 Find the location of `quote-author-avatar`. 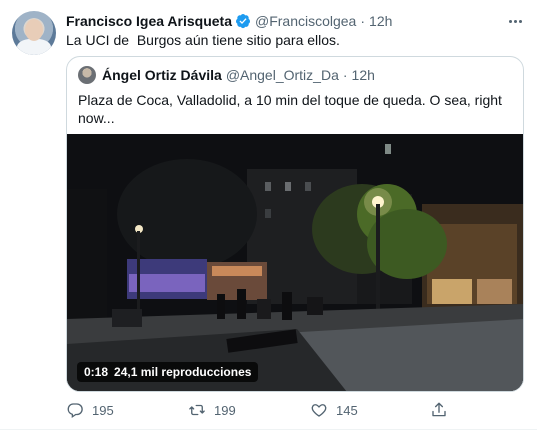

quote-author-avatar is located at coordinates (87, 75).